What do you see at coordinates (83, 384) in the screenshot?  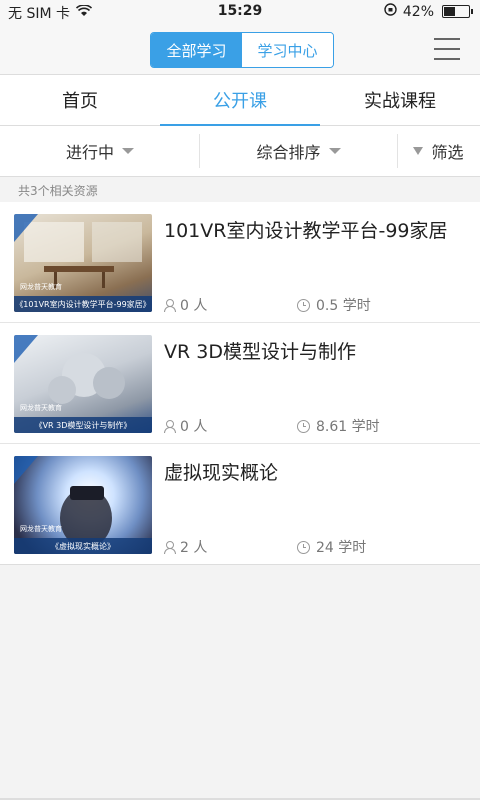 I see `course-thumbnail: 网龙普天教育 《VR 3D模型设计与制作》` at bounding box center [83, 384].